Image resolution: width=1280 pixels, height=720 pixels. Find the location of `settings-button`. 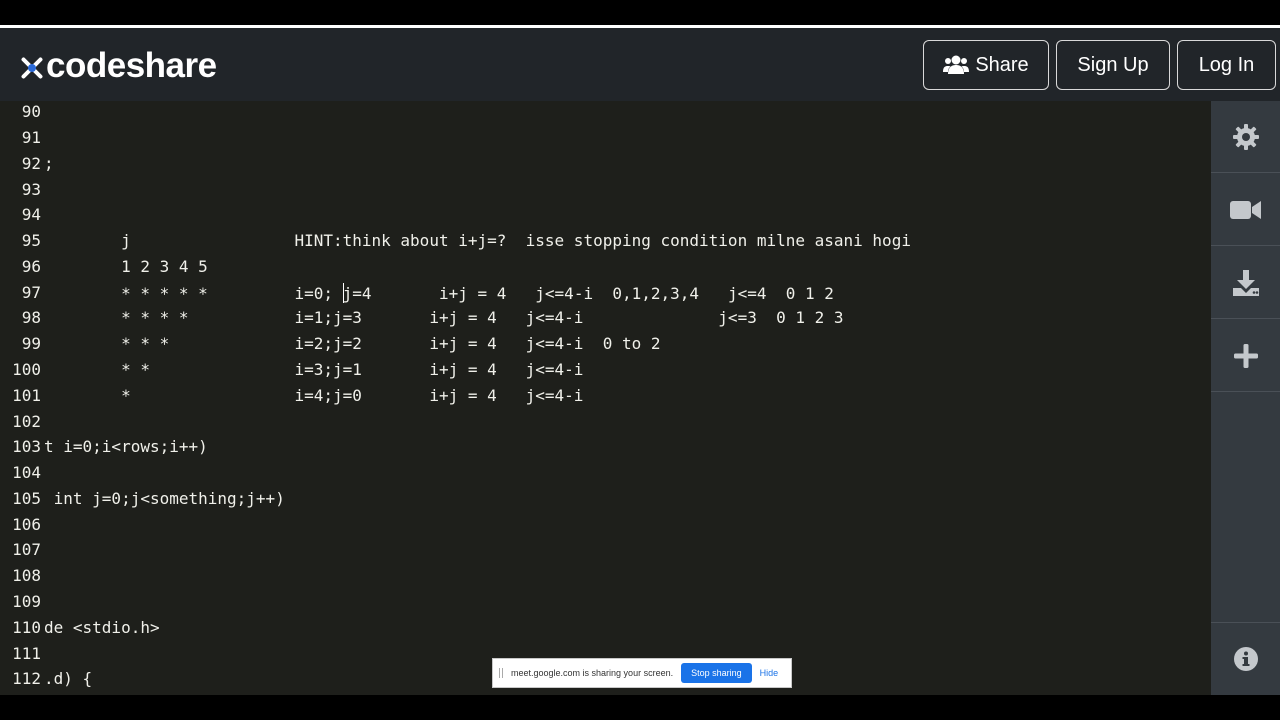

settings-button is located at coordinates (1245, 137).